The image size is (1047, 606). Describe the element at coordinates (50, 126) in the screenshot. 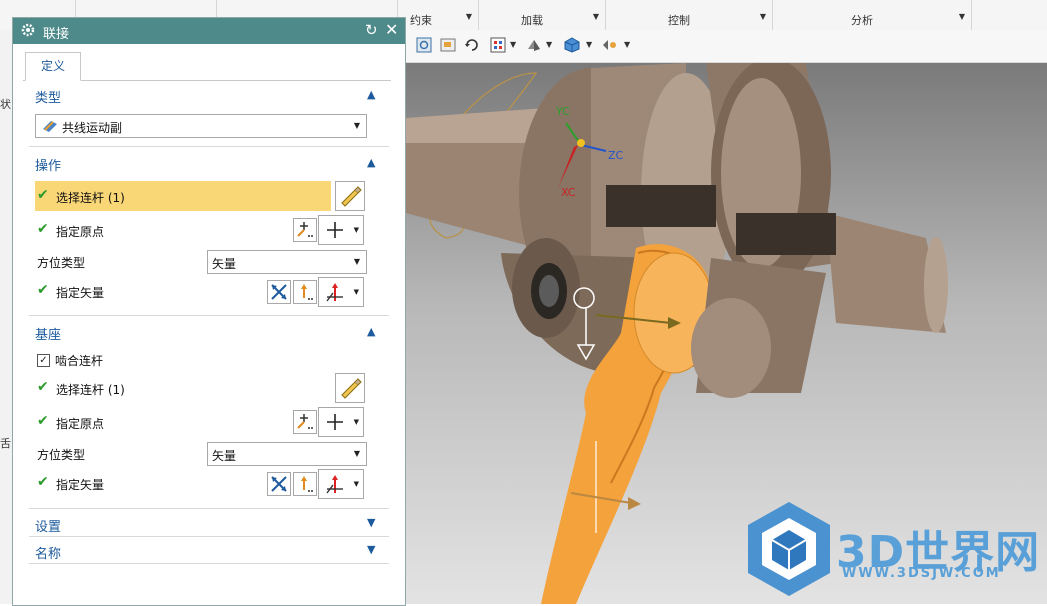

I see `joint-type-icon` at that location.